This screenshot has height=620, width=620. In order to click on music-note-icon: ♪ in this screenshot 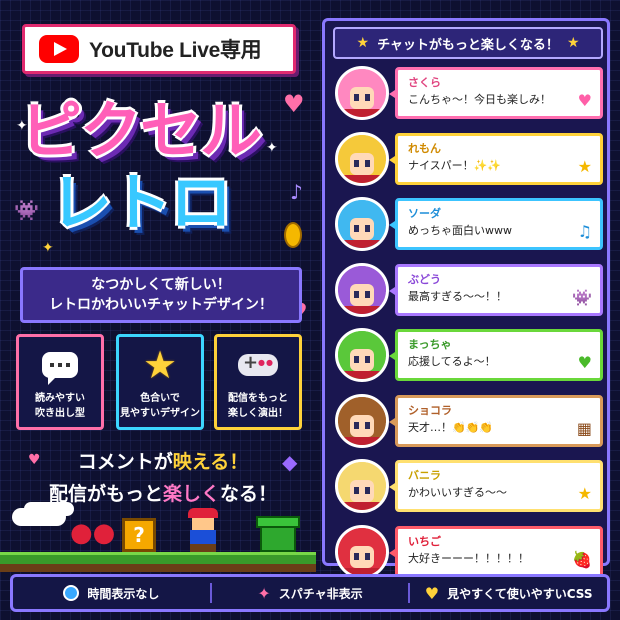, I will do `click(296, 192)`.